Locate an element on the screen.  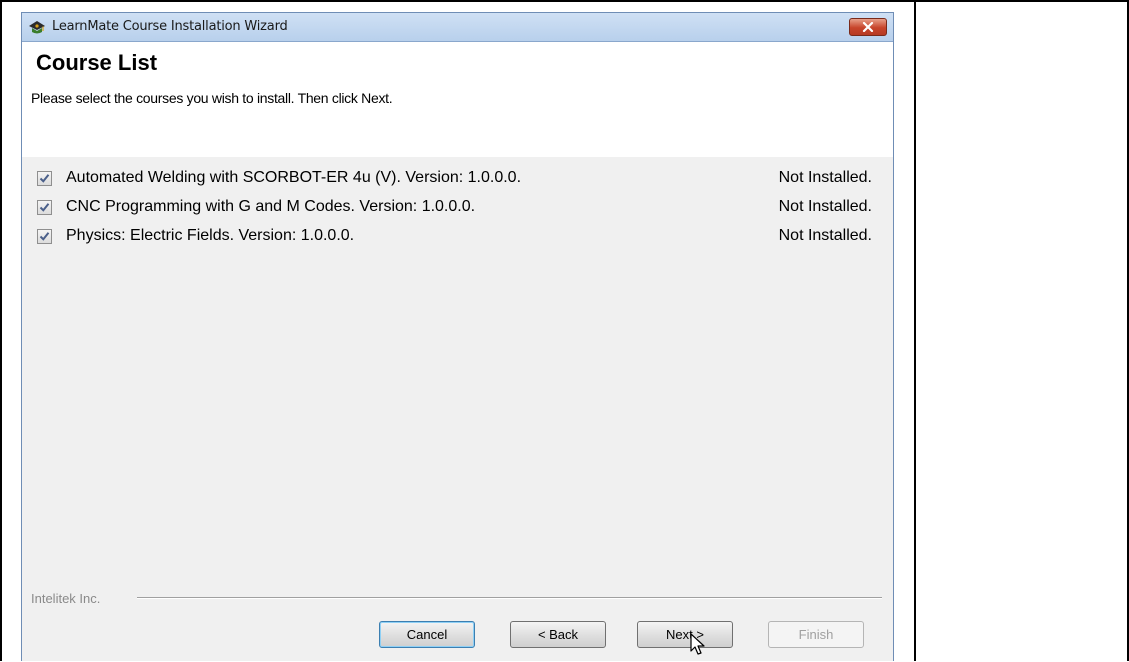
company-label: Intelitek Inc. is located at coordinates (66, 598).